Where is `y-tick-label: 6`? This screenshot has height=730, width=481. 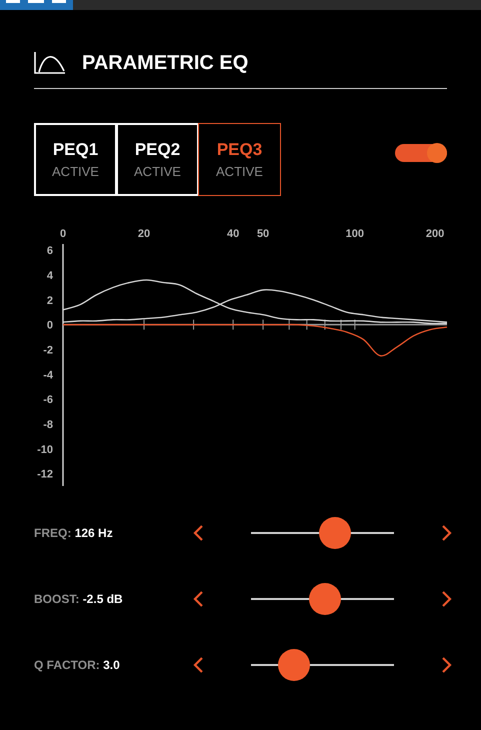
y-tick-label: 6 is located at coordinates (49, 251).